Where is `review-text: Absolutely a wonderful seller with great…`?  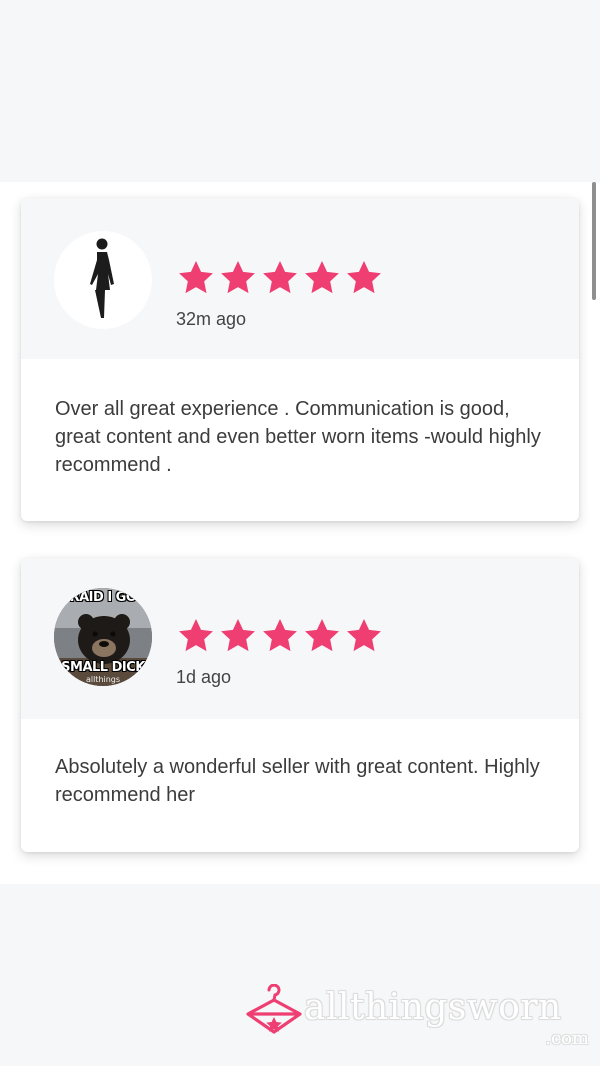 review-text: Absolutely a wonderful seller with great… is located at coordinates (297, 781).